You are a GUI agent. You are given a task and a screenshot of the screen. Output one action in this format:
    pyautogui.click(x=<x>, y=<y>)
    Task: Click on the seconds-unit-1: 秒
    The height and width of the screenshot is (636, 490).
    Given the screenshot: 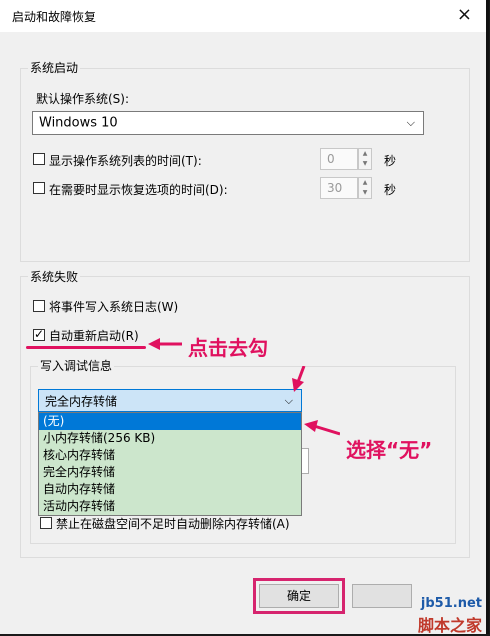 What is the action you would take?
    pyautogui.click(x=390, y=161)
    